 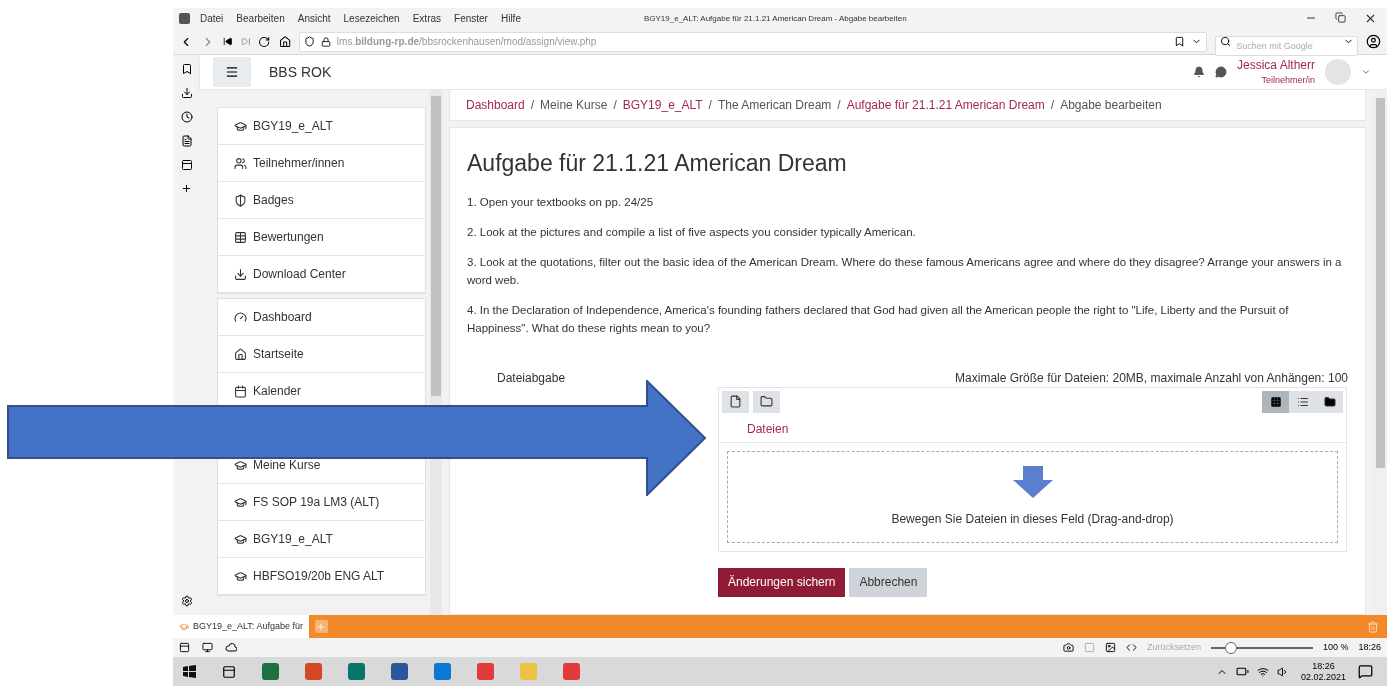 I want to click on restore-icon, so click(x=1340, y=17).